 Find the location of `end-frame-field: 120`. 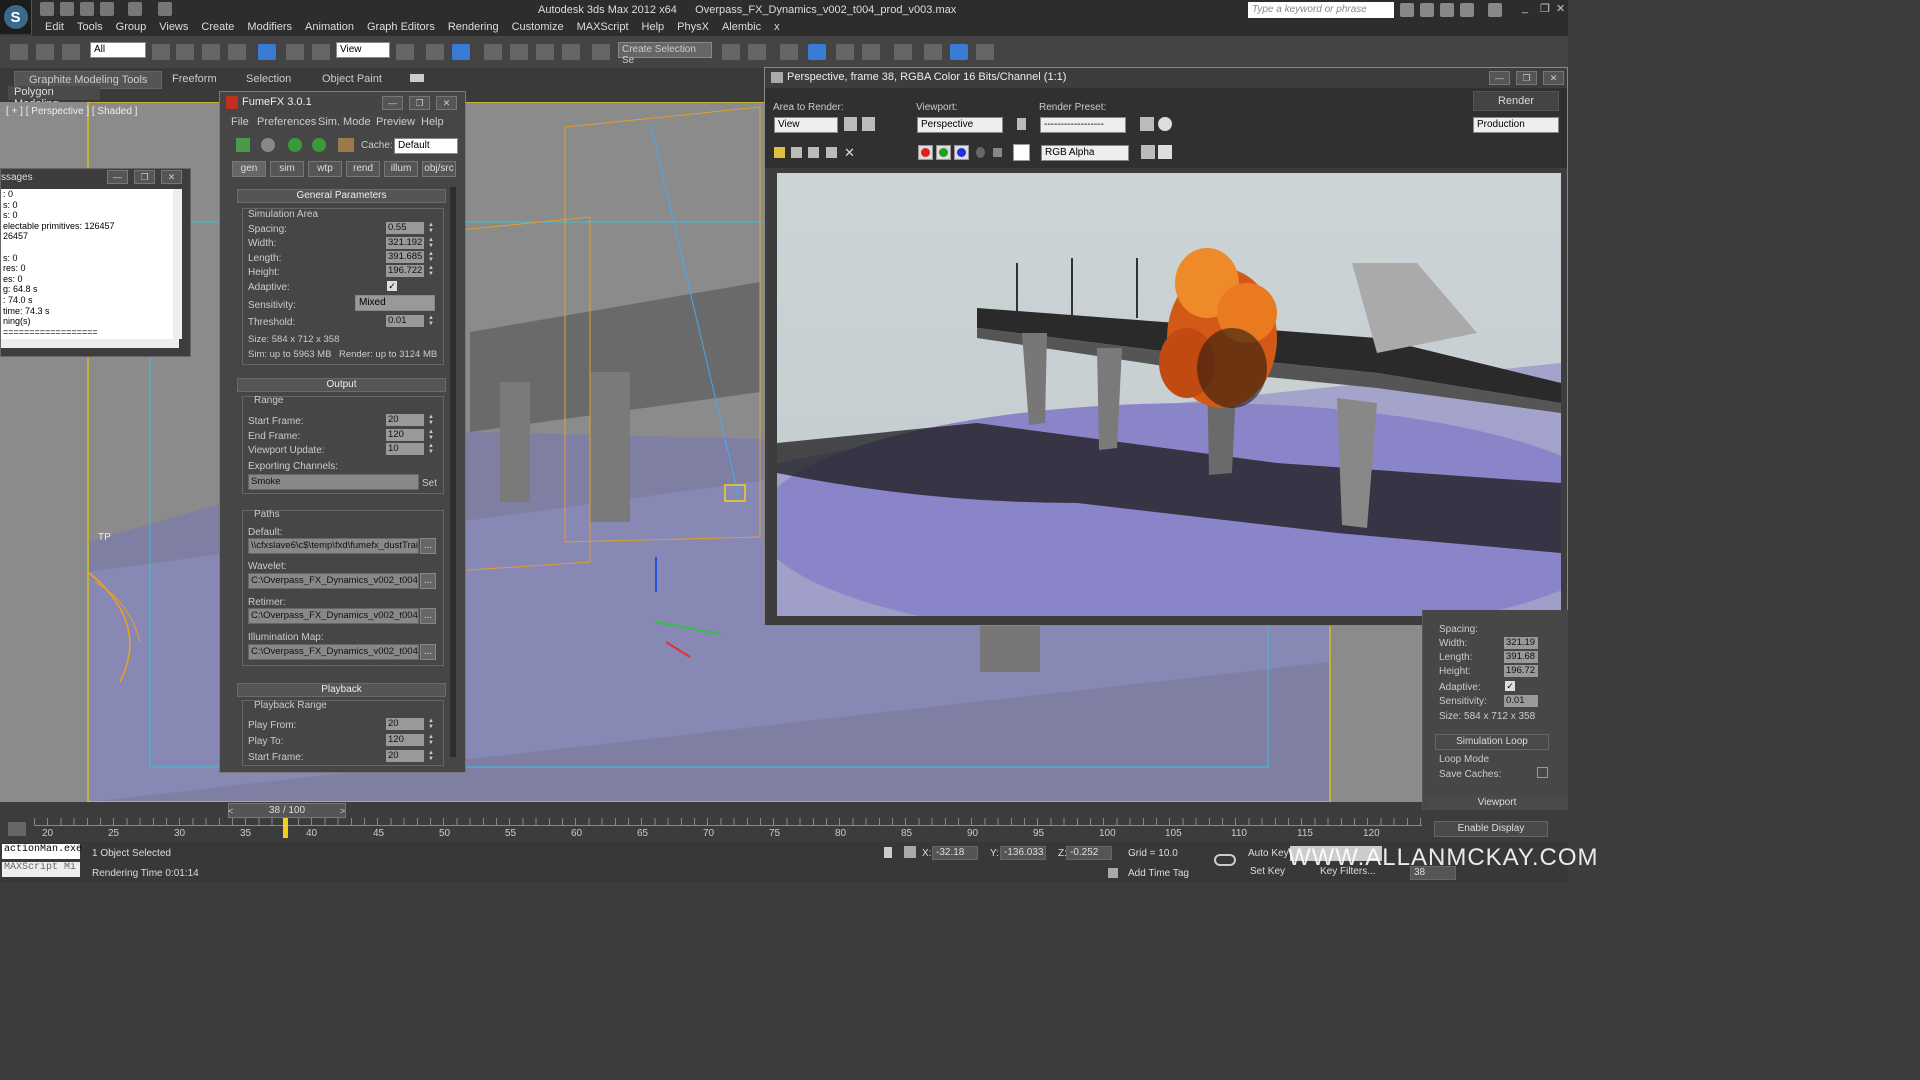

end-frame-field: 120 is located at coordinates (405, 435).